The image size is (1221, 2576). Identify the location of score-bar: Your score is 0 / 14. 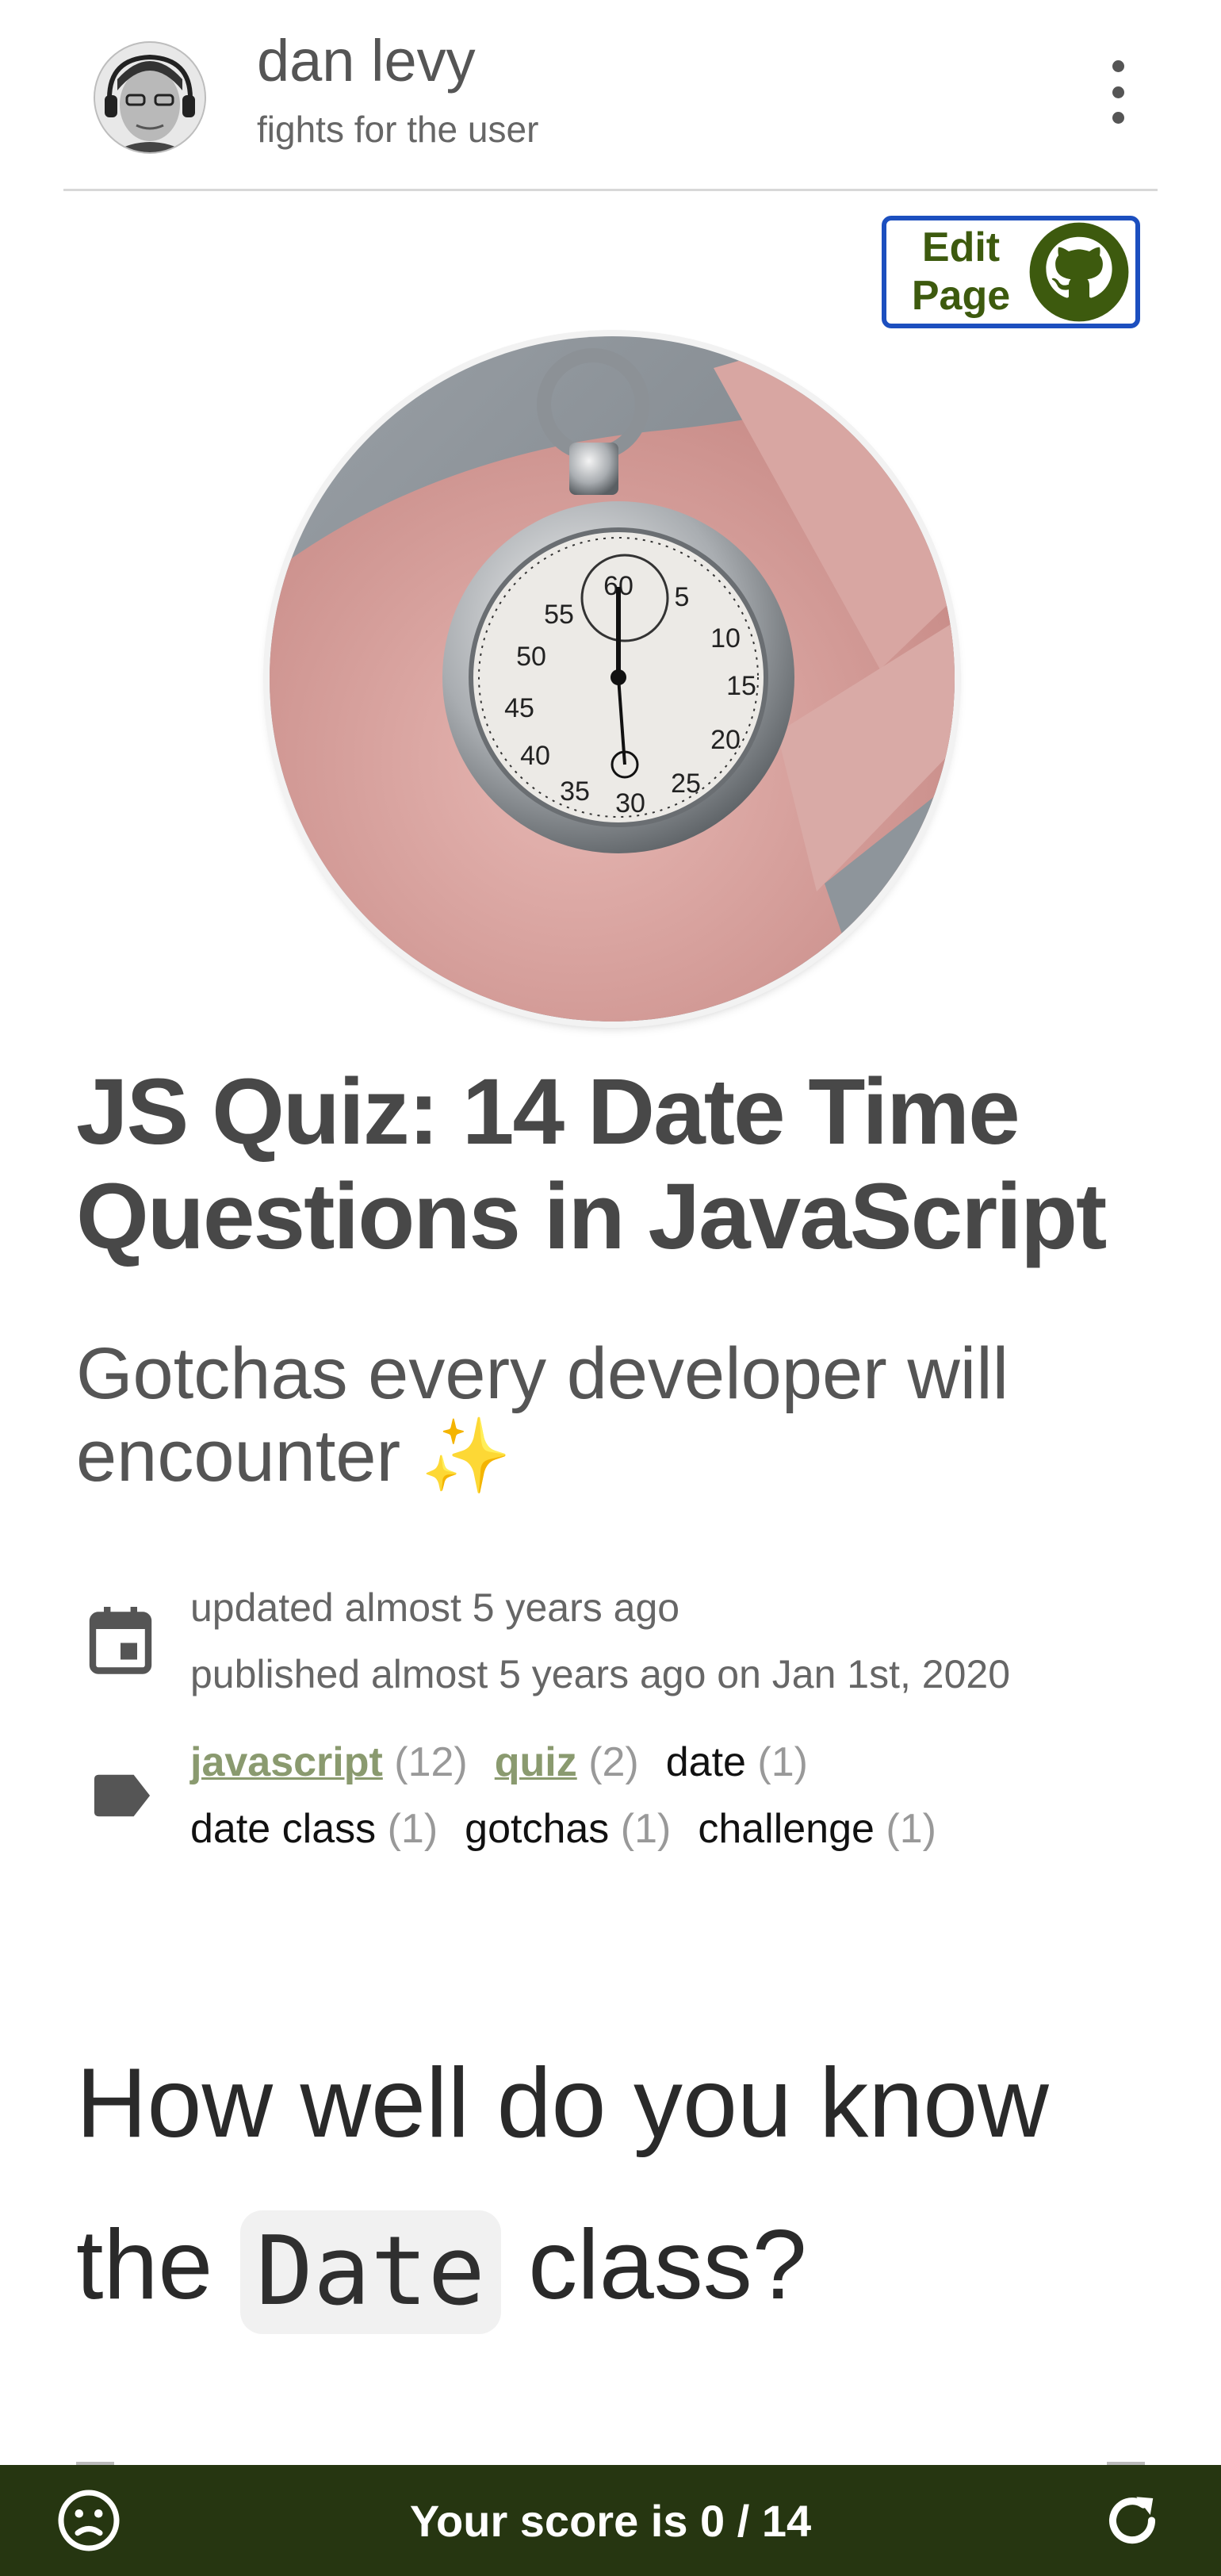
(610, 2521).